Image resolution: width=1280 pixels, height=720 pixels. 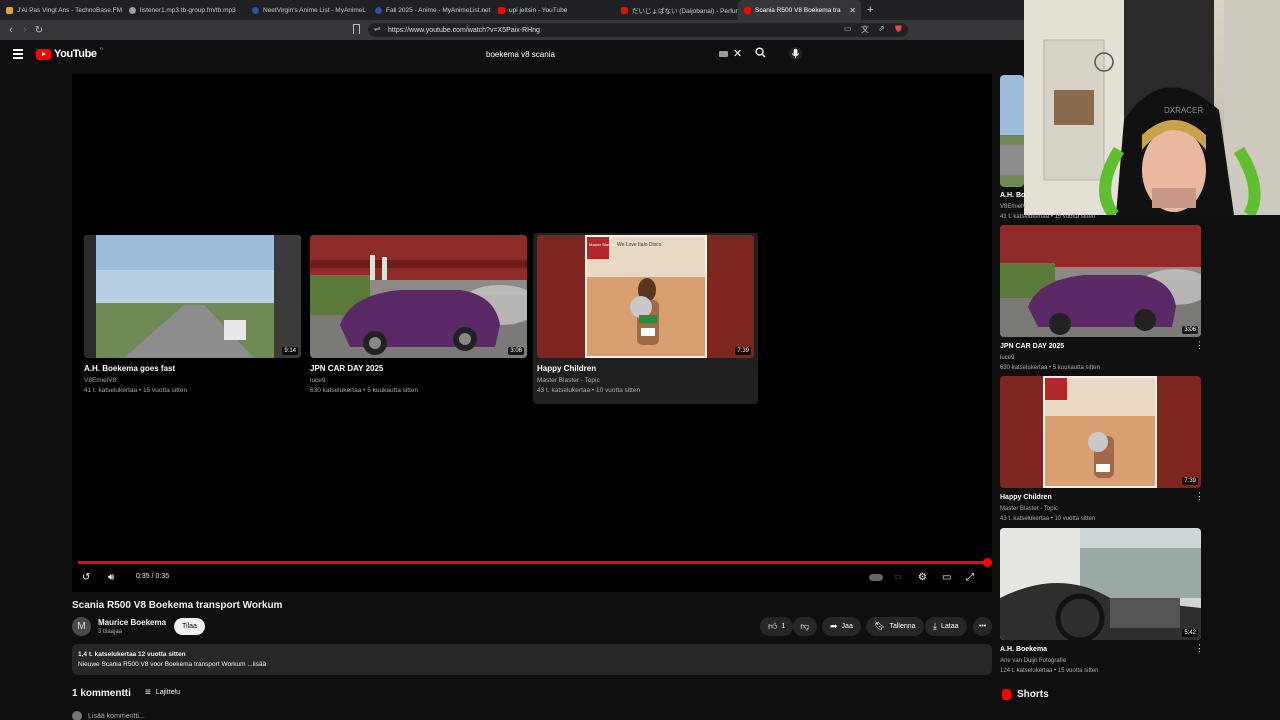 What do you see at coordinates (881, 28) in the screenshot?
I see `share-icon: ⇗` at bounding box center [881, 28].